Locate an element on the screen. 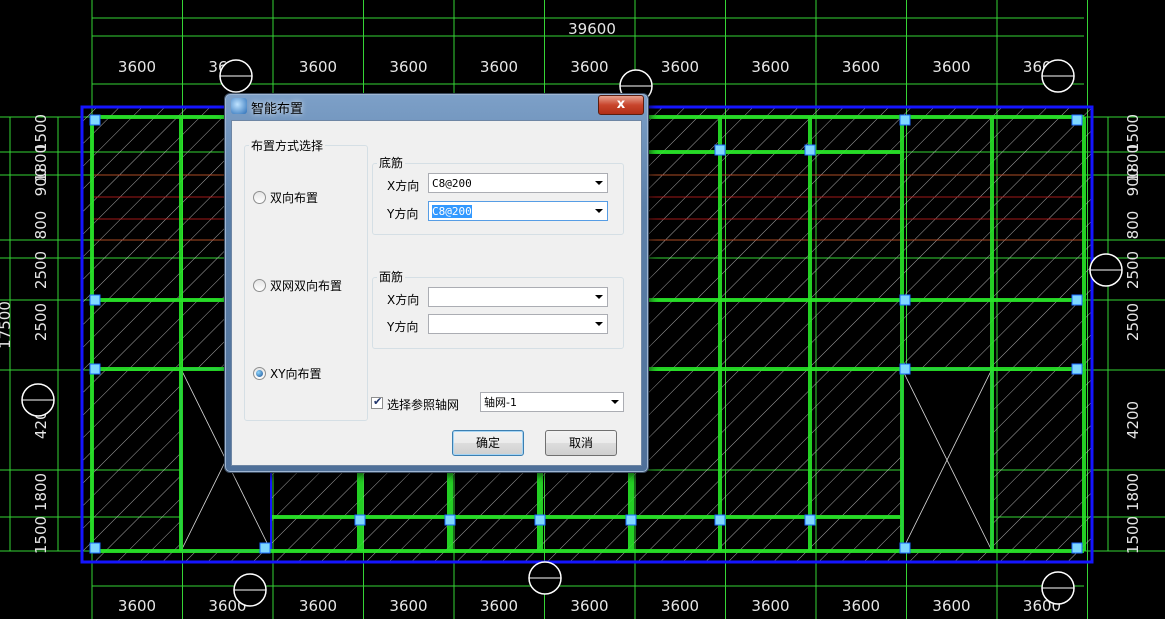 Image resolution: width=1165 pixels, height=619 pixels. bottom-bar-label: 底筋 is located at coordinates (391, 162).